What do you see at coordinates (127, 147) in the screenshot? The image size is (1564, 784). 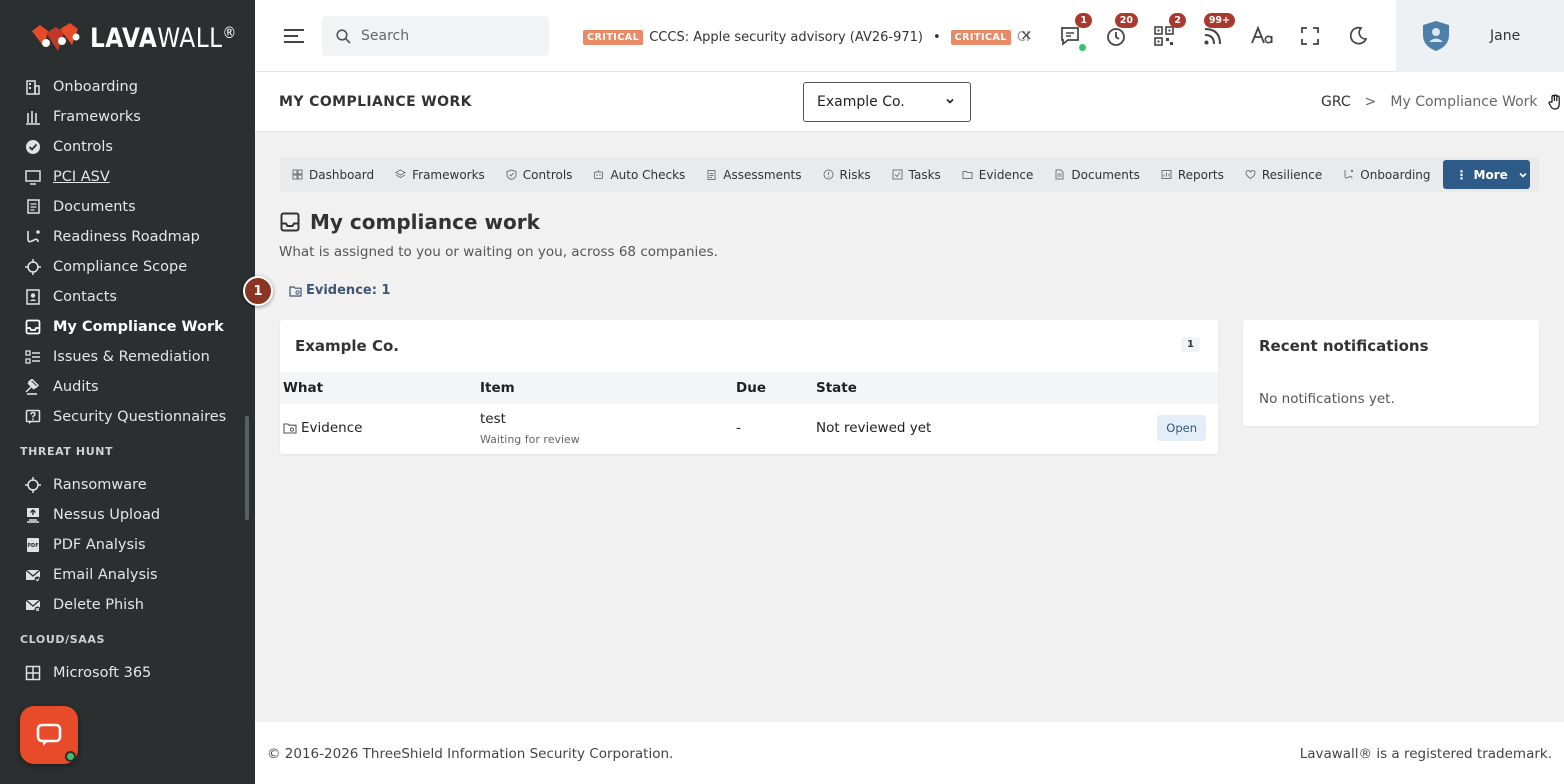 I see `sidebar-item-controls: Controls` at bounding box center [127, 147].